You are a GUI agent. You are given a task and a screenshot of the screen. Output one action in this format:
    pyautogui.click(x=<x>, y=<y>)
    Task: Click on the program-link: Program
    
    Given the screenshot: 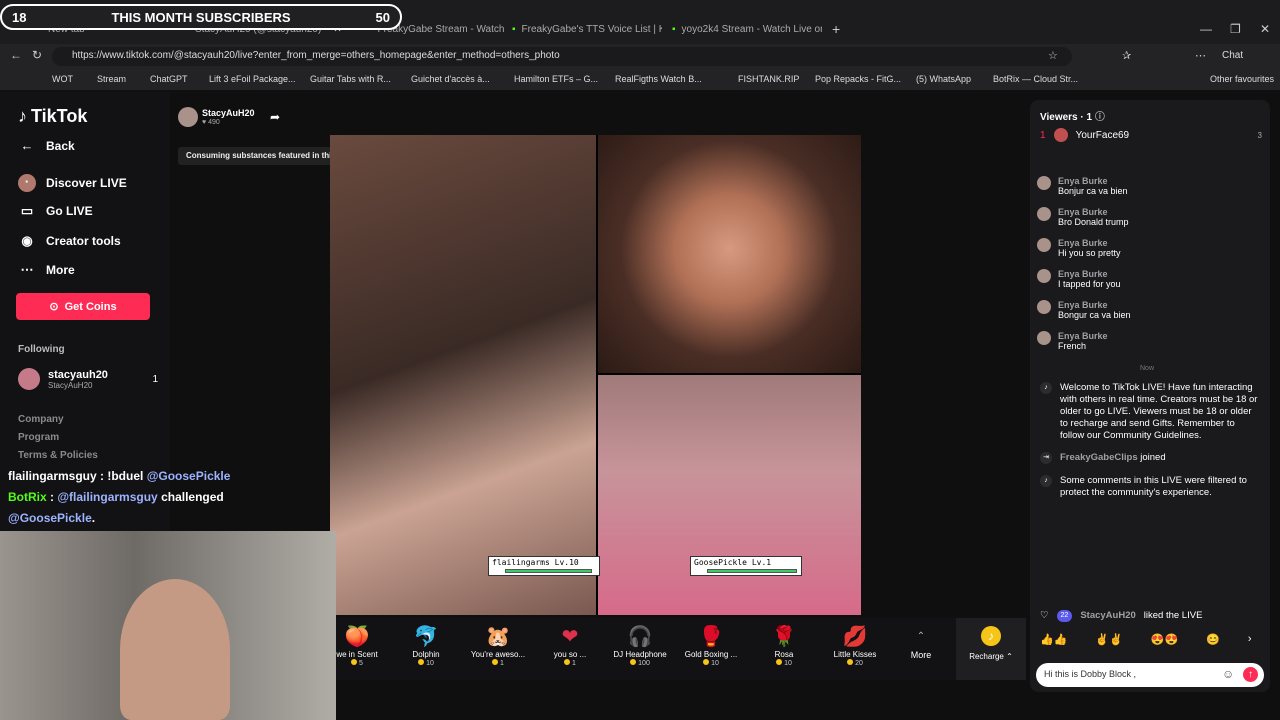 What is the action you would take?
    pyautogui.click(x=38, y=437)
    